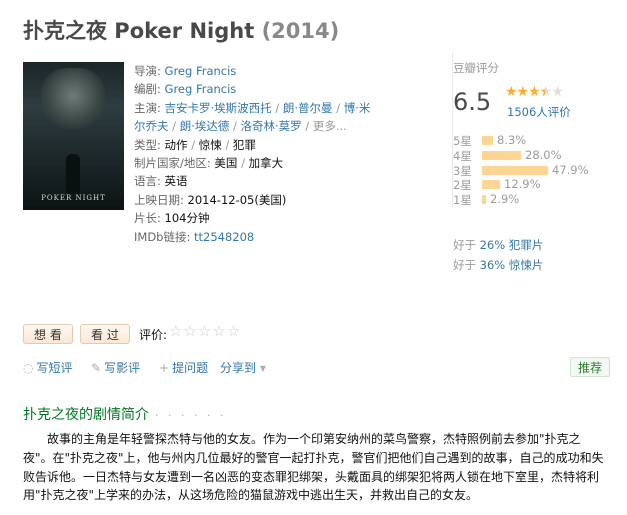 This screenshot has height=515, width=627. I want to click on better-than-item: 好于 36% 惊悚片, so click(498, 265).